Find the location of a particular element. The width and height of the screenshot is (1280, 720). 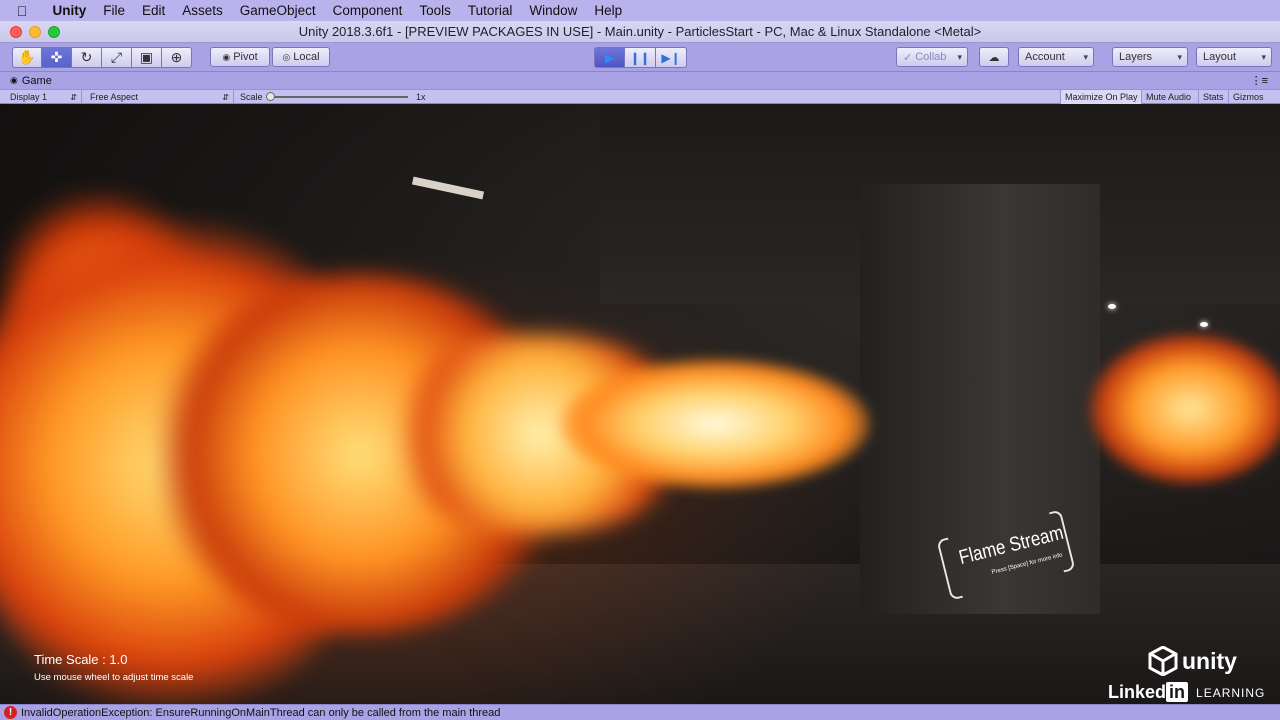

flame-jet is located at coordinates (715, 424).